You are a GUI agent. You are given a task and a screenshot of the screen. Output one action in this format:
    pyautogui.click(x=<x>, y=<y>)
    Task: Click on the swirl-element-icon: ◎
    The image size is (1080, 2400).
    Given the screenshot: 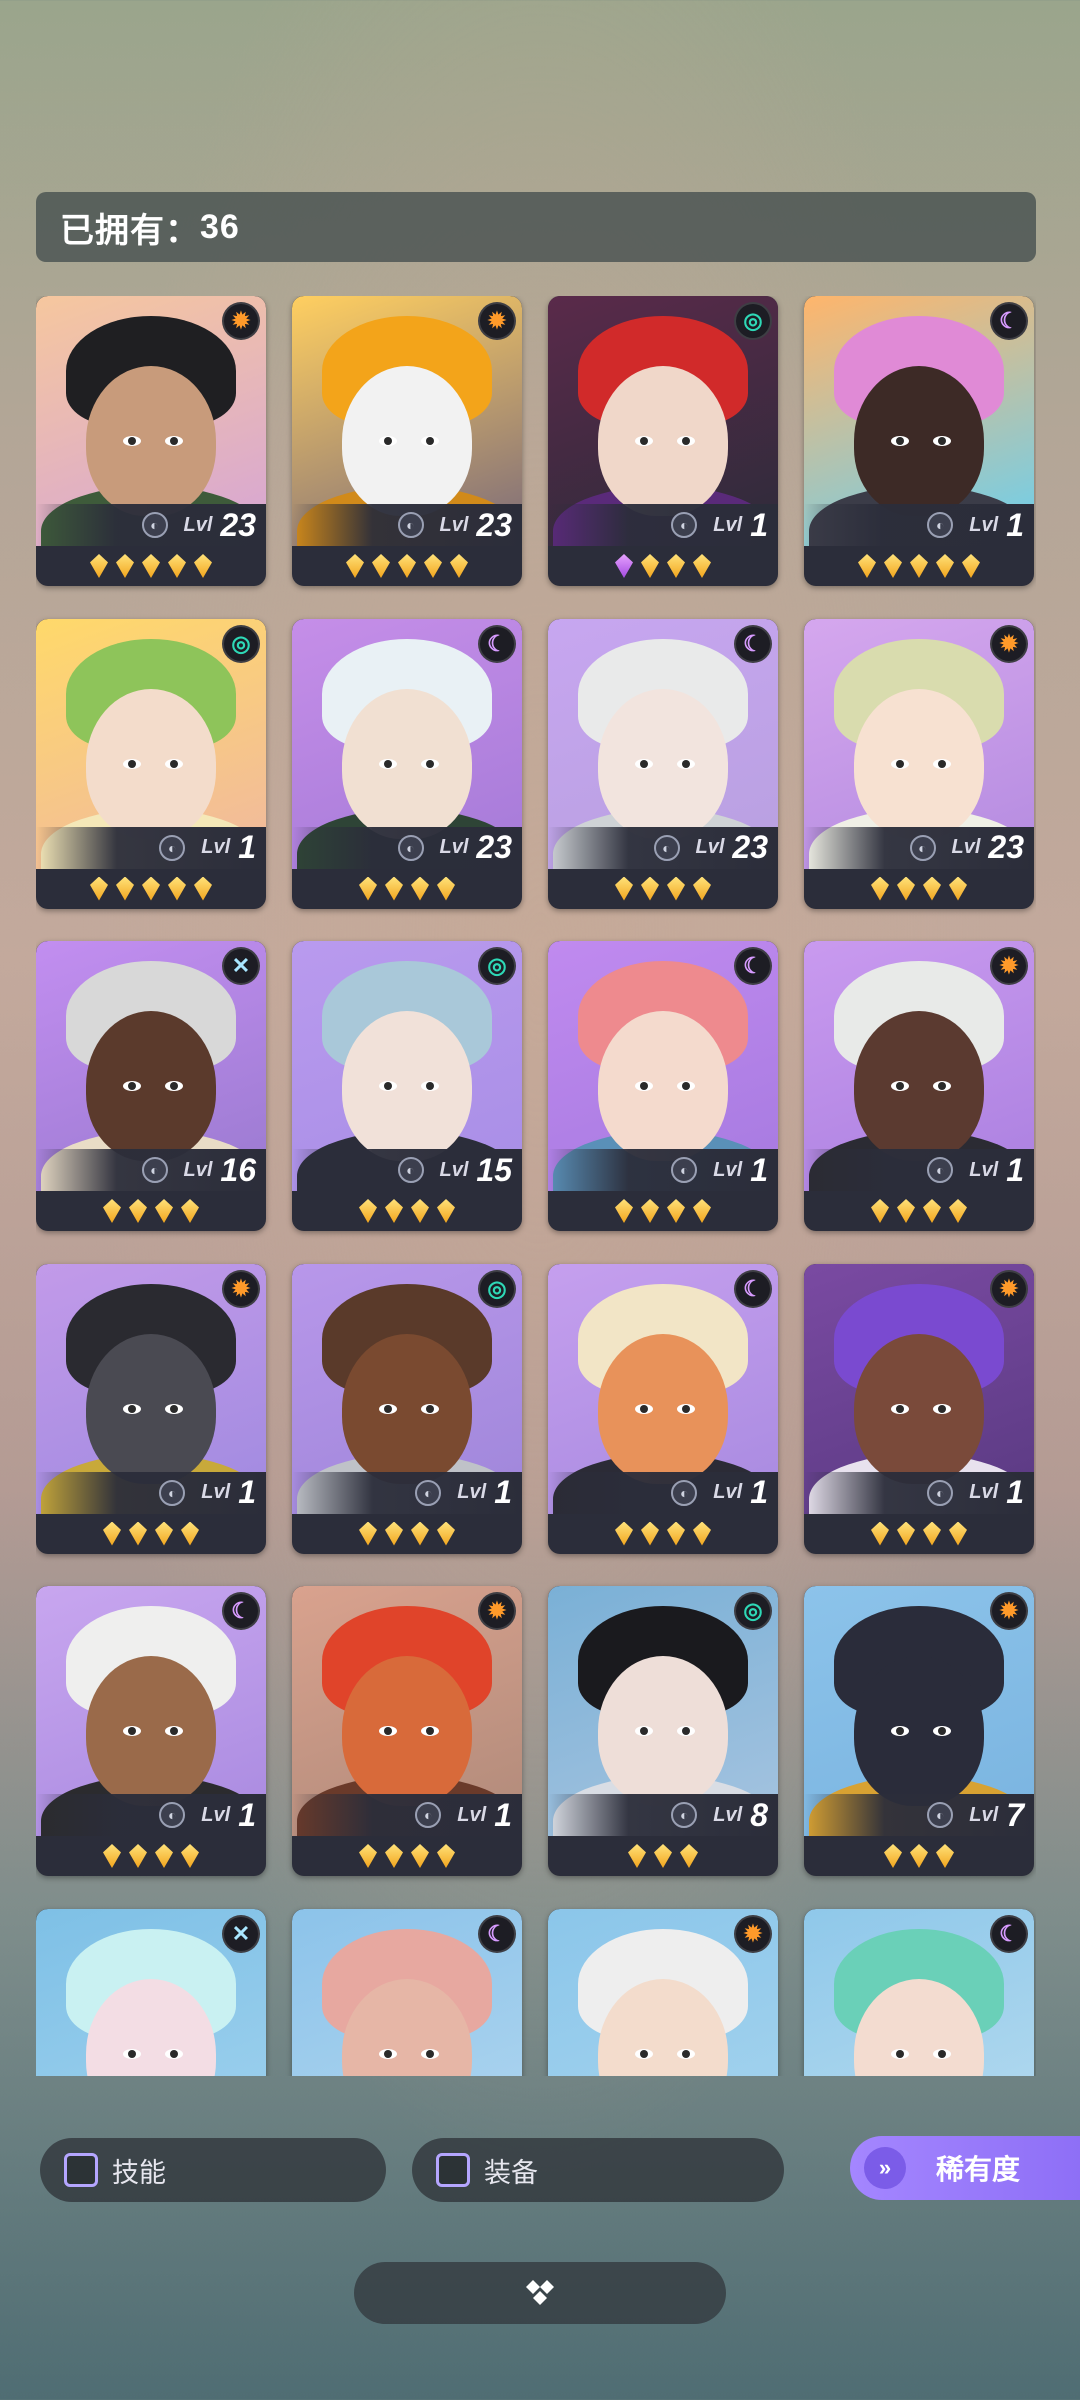 What is the action you would take?
    pyautogui.click(x=753, y=321)
    